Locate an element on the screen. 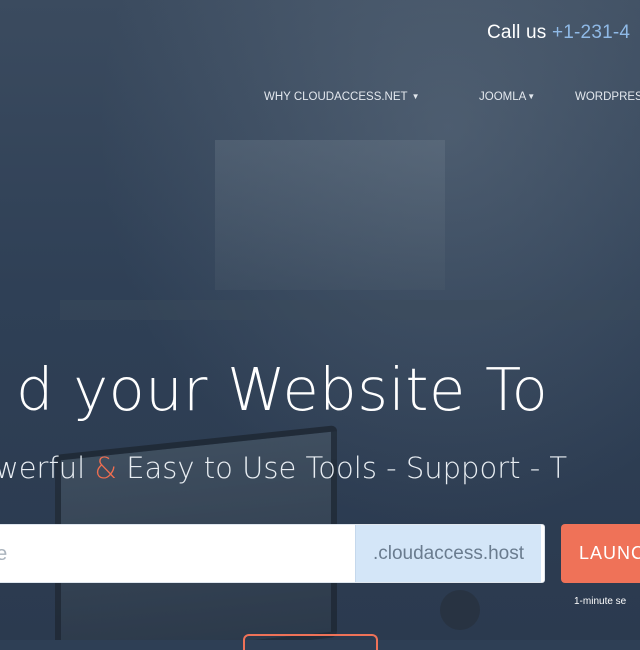 This screenshot has height=650, width=640. domain-suffix: .cloudaccess.host is located at coordinates (448, 553).